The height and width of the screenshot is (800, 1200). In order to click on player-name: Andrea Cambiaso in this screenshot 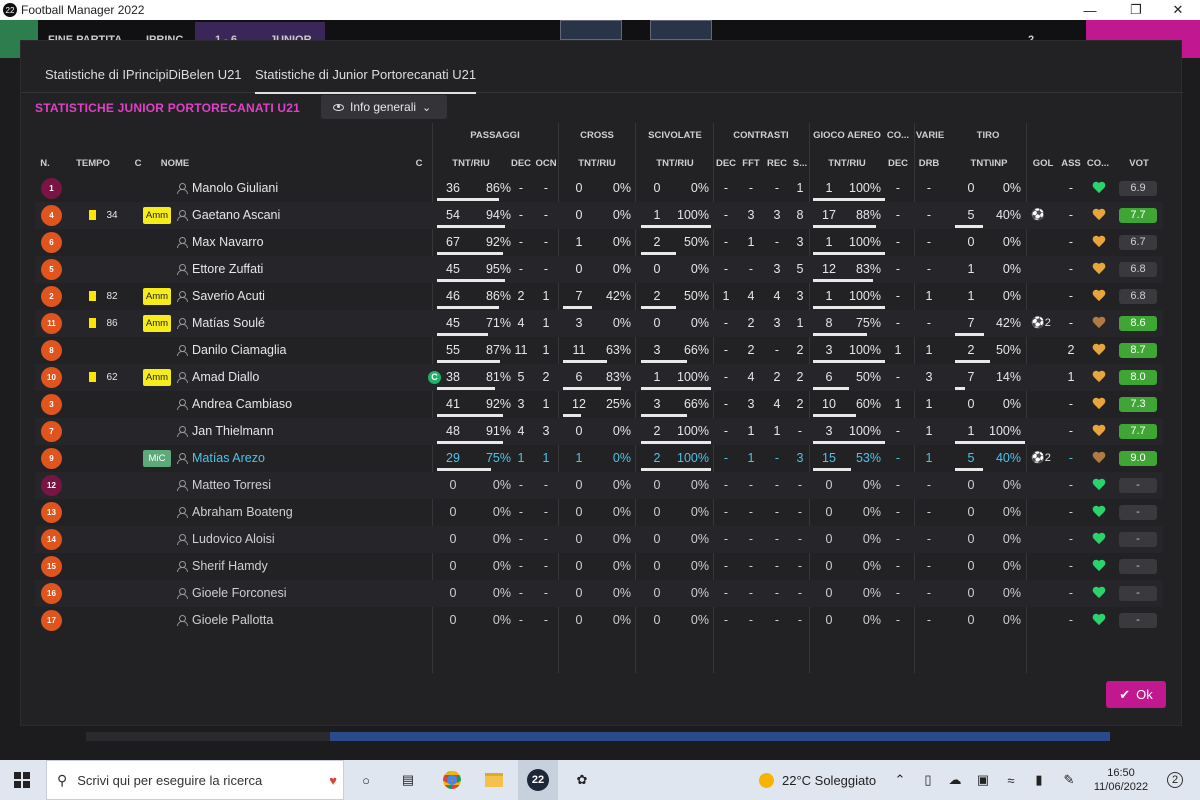, I will do `click(297, 404)`.